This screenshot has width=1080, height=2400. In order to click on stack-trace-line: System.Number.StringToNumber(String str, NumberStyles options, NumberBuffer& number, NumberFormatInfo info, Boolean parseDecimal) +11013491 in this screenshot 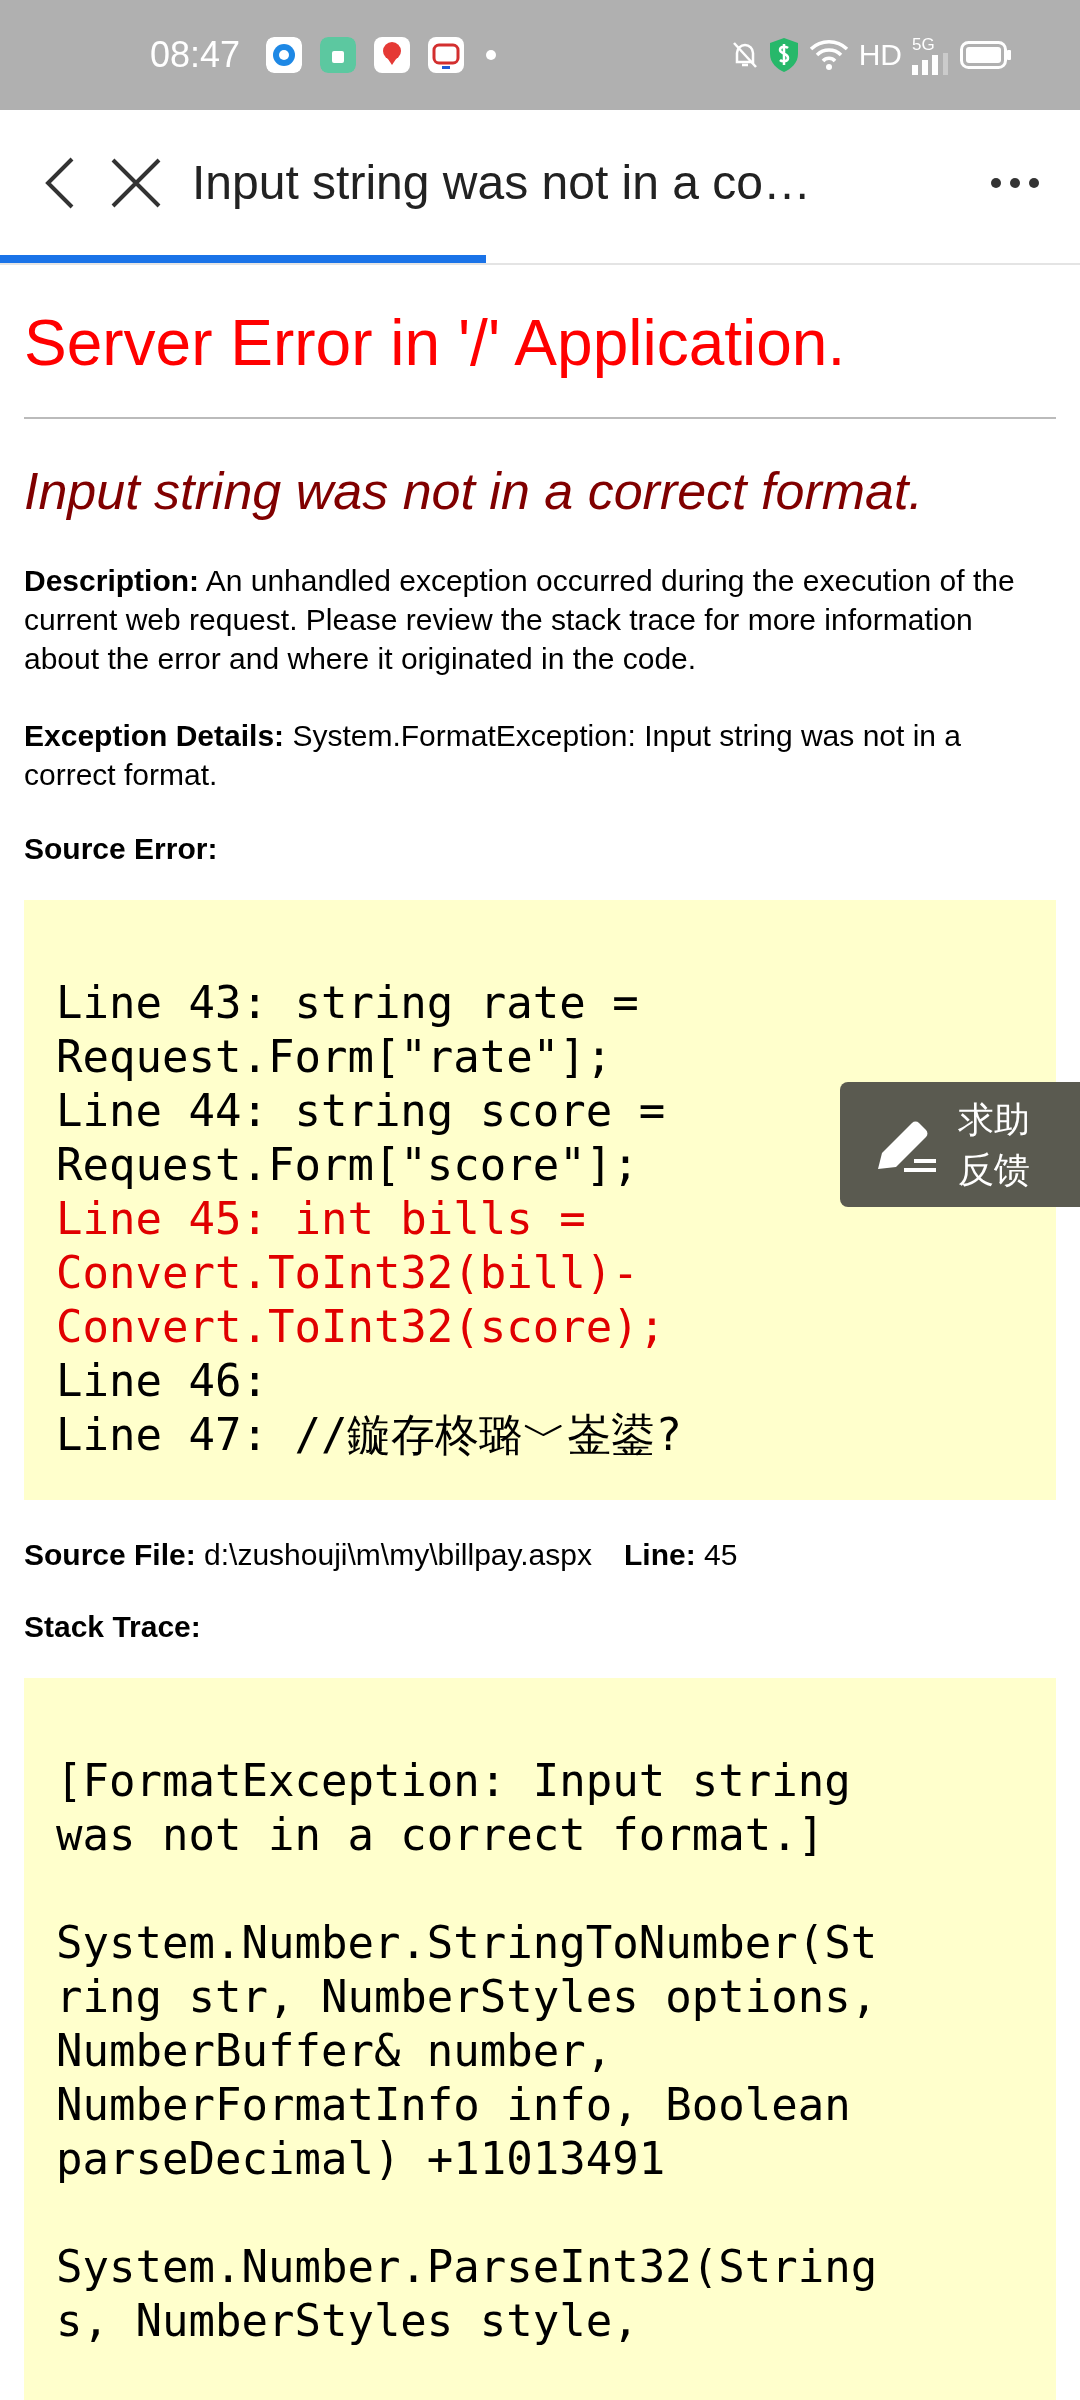, I will do `click(467, 2051)`.